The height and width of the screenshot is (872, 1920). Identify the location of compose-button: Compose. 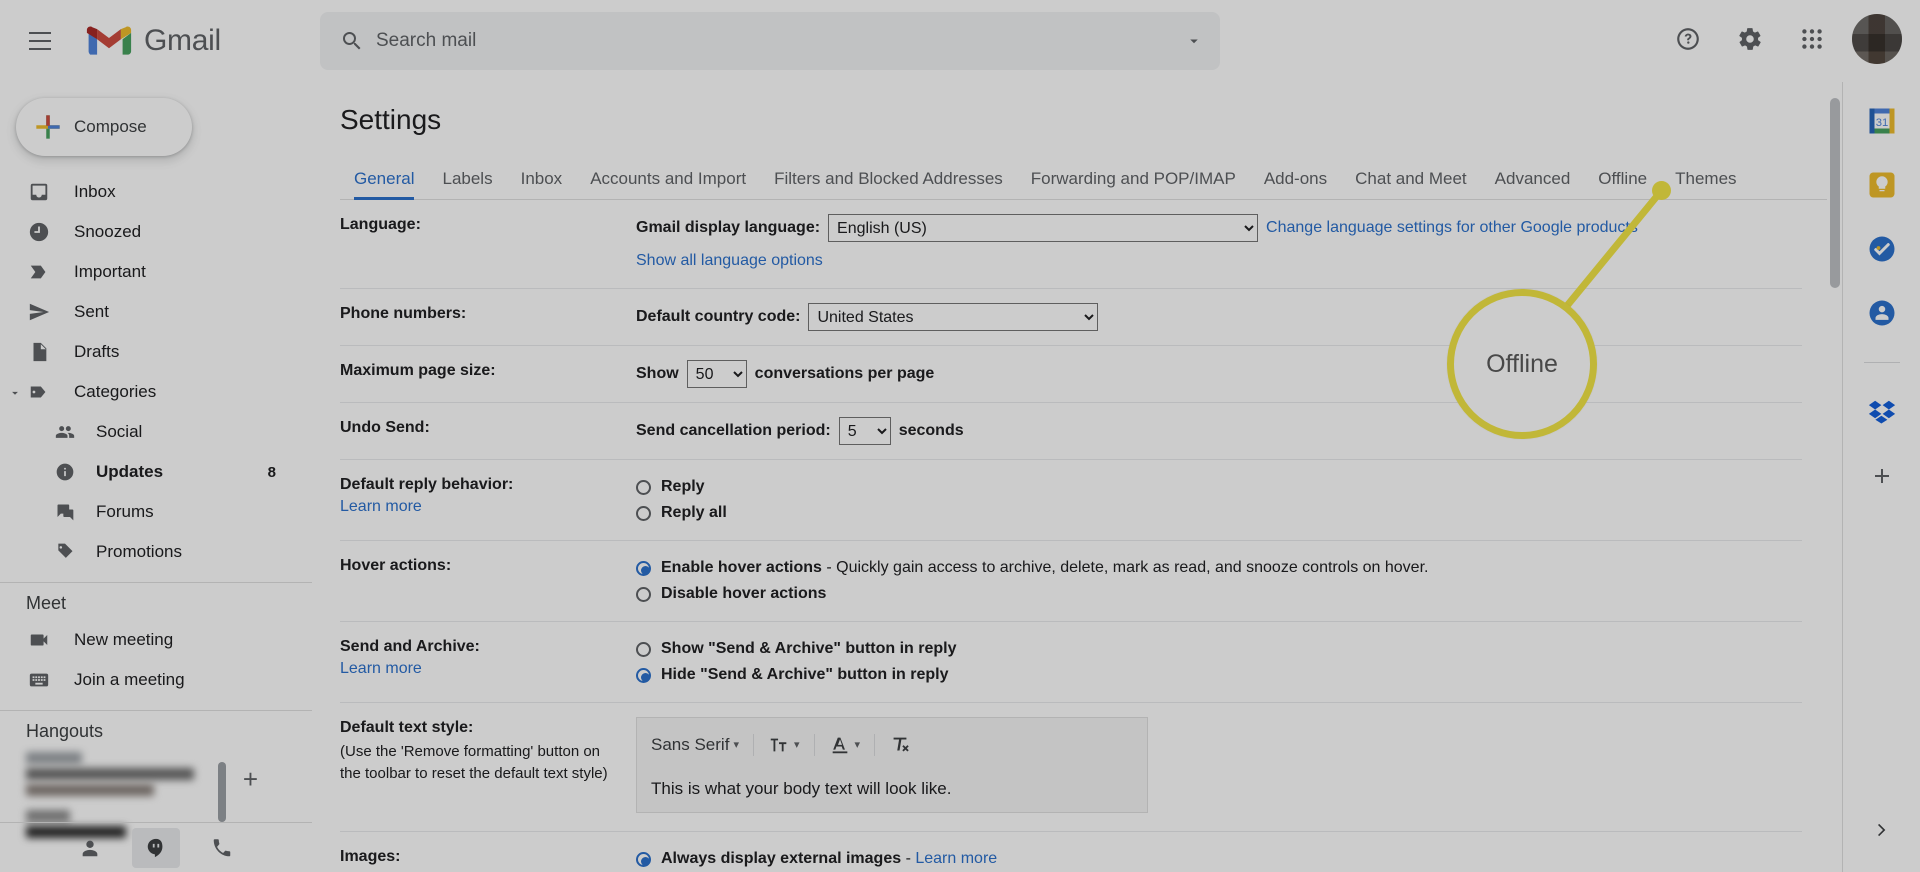
(104, 127).